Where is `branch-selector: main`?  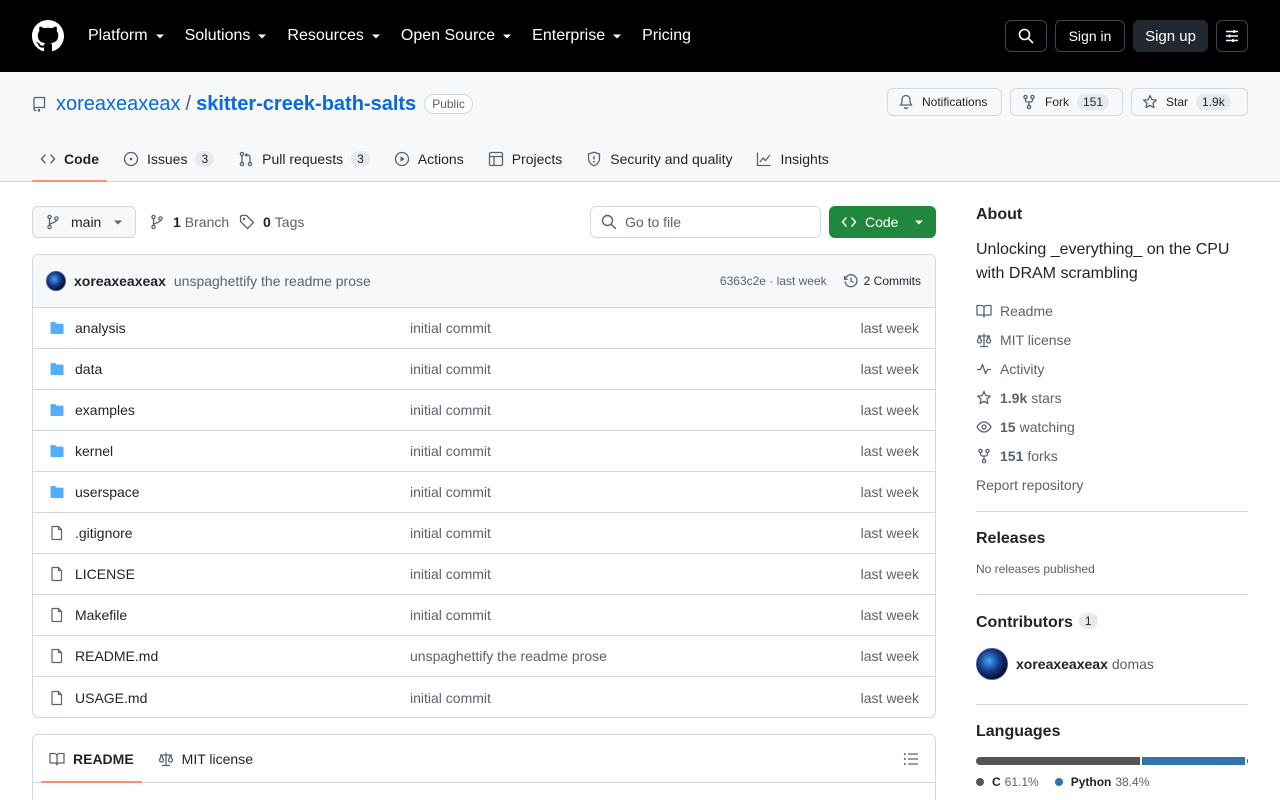 branch-selector: main is located at coordinates (84, 222).